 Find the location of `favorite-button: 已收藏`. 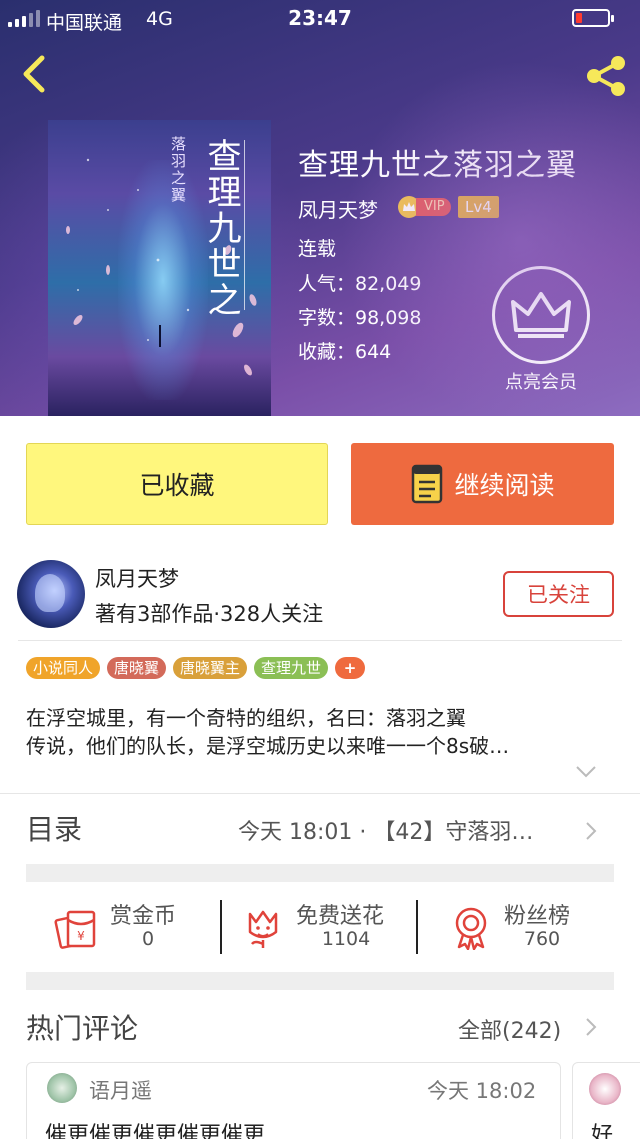

favorite-button: 已收藏 is located at coordinates (177, 484).